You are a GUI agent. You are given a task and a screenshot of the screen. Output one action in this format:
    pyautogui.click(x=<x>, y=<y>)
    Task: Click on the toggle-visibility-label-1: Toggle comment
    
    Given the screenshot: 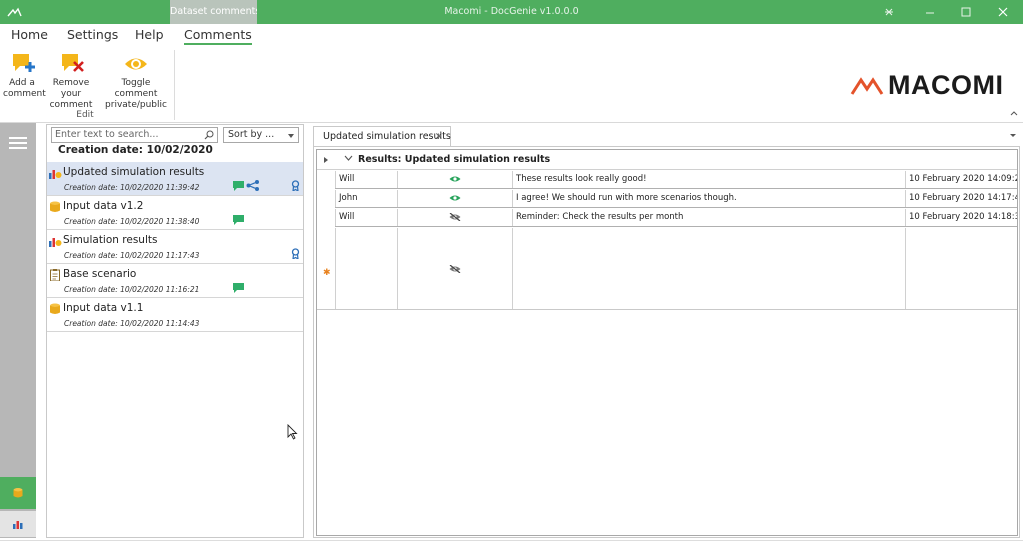 What is the action you would take?
    pyautogui.click(x=136, y=88)
    